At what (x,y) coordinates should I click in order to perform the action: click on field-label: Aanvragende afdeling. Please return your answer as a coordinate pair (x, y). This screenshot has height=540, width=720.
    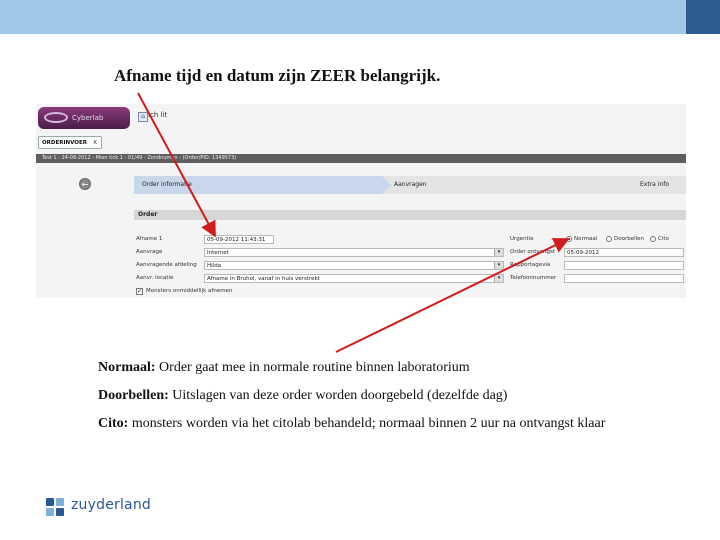
    Looking at the image, I should click on (166, 265).